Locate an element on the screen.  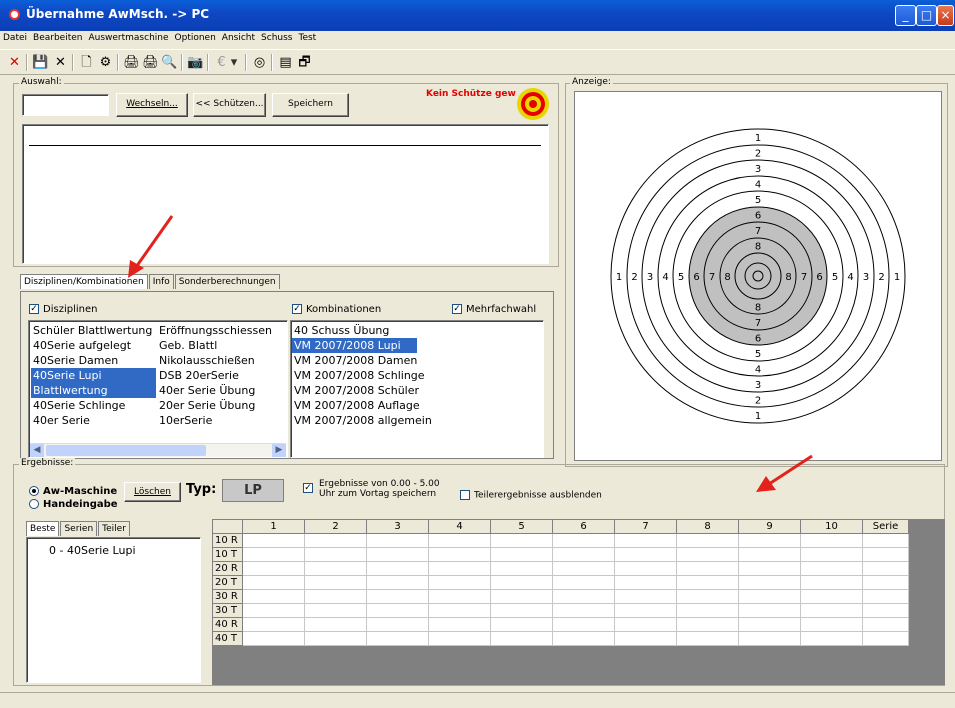
print-icon: 🖨 is located at coordinates (131, 62).